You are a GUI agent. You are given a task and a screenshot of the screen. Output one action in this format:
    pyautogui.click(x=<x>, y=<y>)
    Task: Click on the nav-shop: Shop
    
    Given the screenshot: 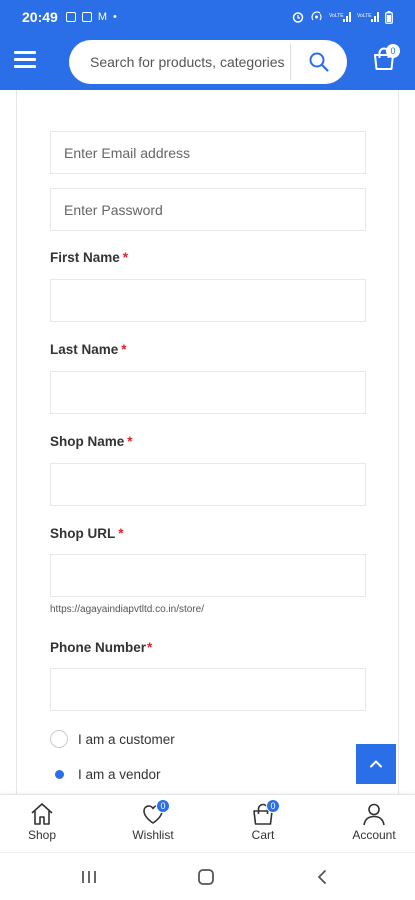 What is the action you would take?
    pyautogui.click(x=42, y=821)
    